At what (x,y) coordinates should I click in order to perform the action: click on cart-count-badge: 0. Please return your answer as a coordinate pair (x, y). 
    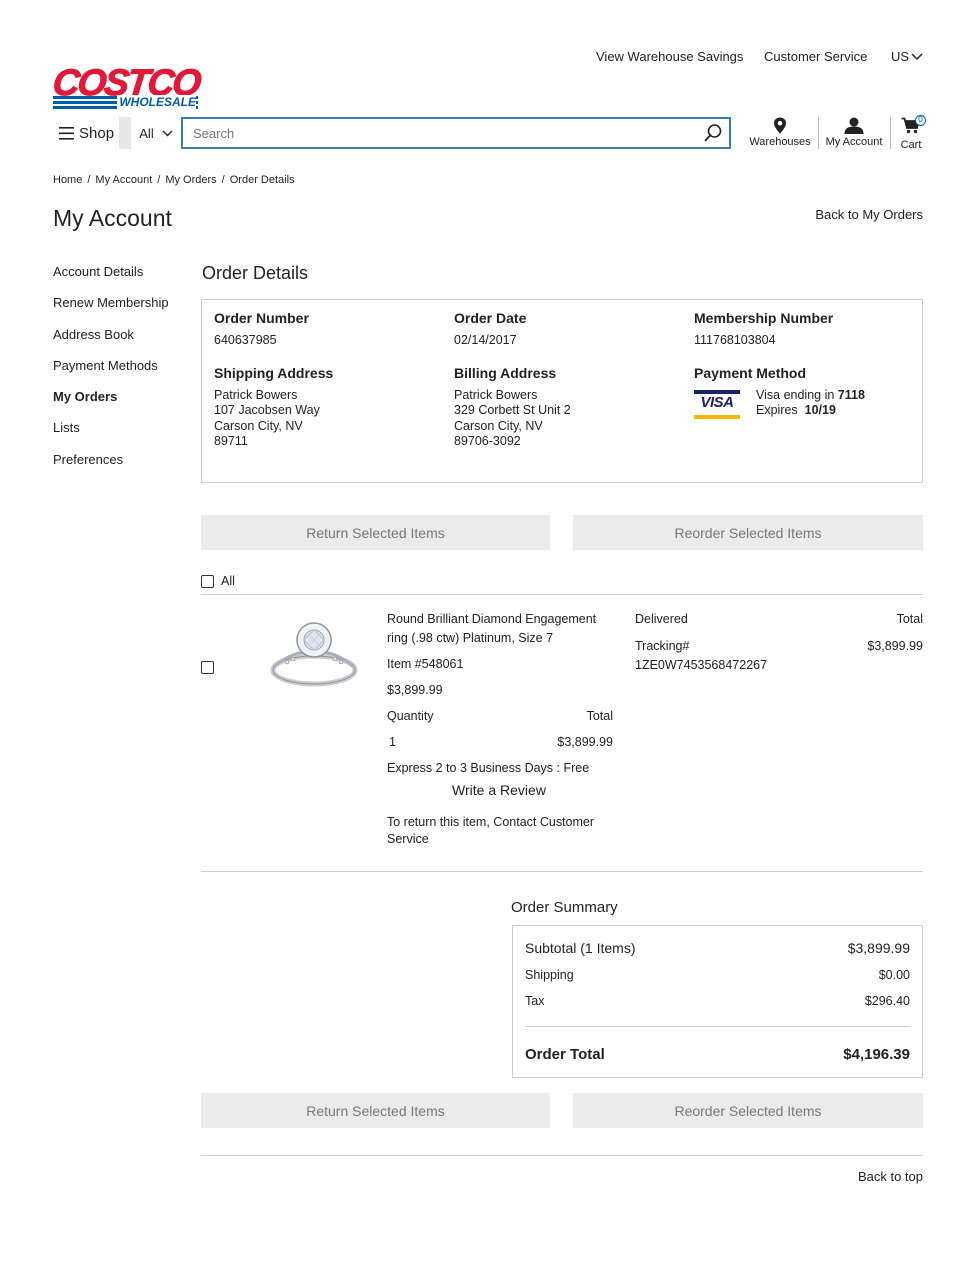
    Looking at the image, I should click on (920, 120).